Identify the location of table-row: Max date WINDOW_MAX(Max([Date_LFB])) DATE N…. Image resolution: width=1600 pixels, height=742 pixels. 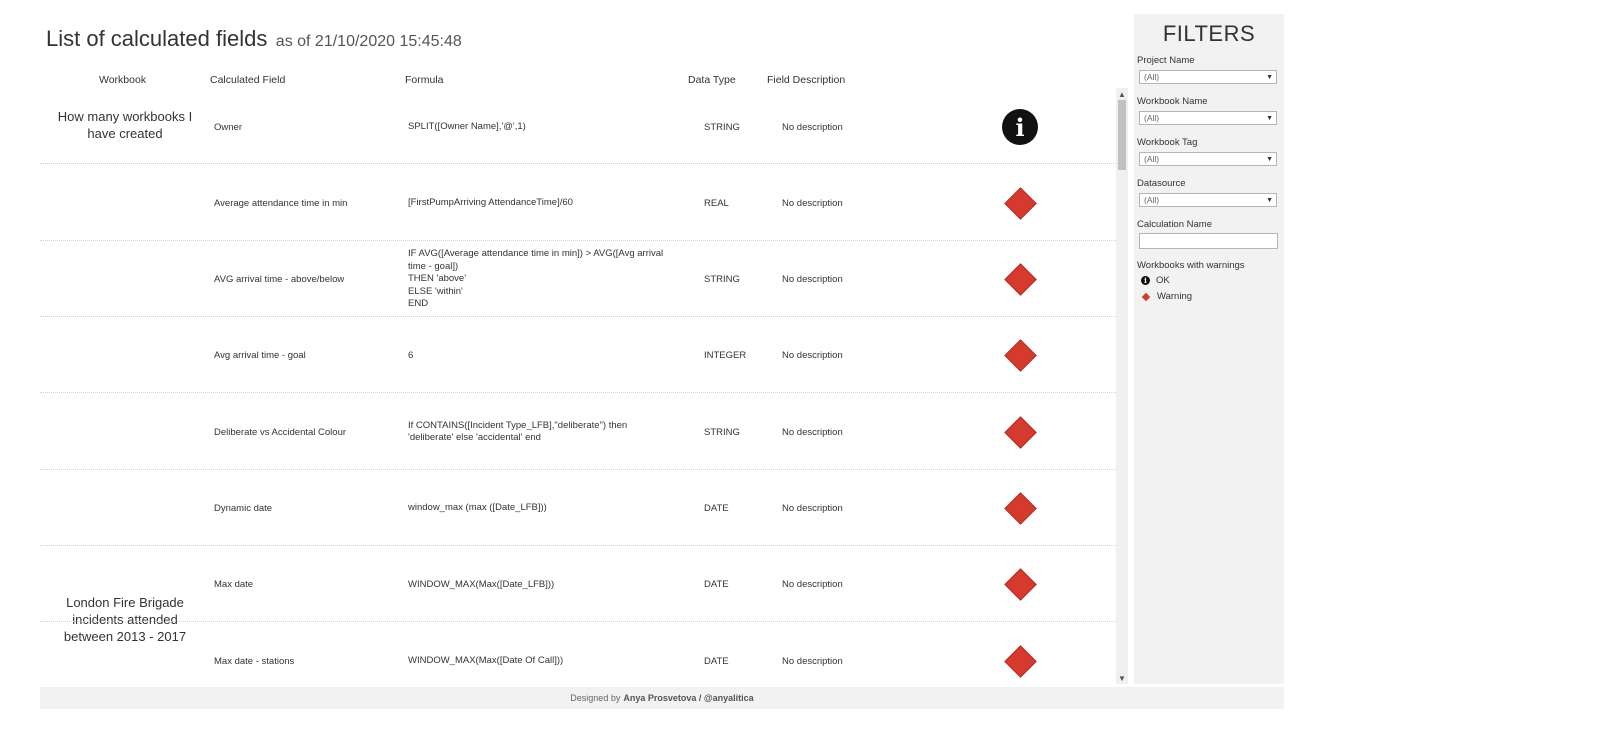
(578, 585).